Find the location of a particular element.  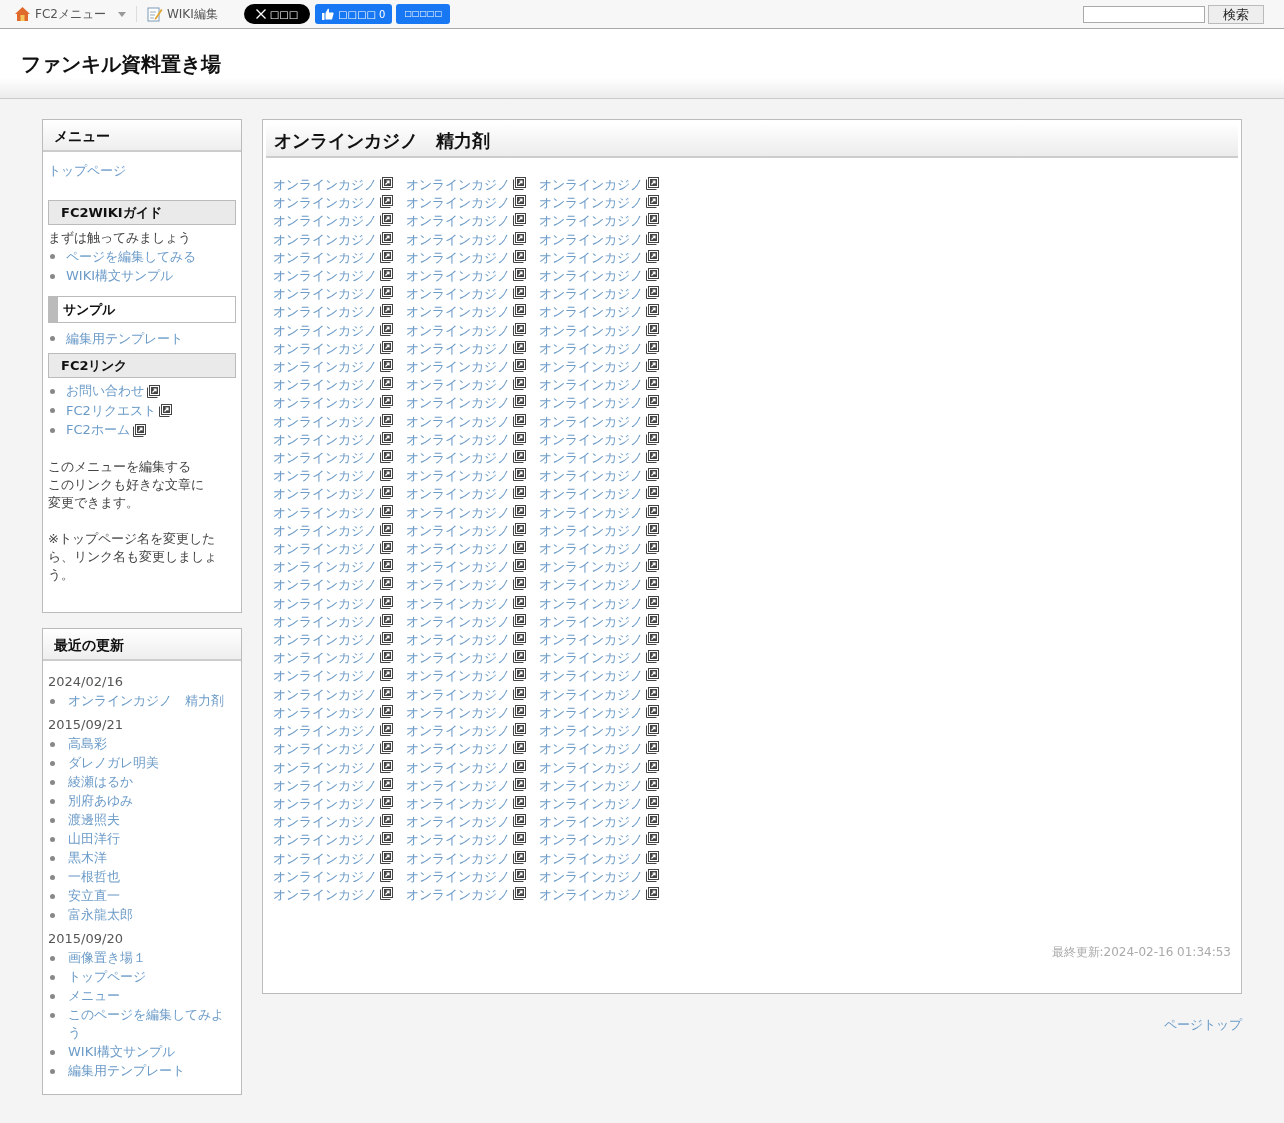

x-post-button: □□□ is located at coordinates (277, 14).